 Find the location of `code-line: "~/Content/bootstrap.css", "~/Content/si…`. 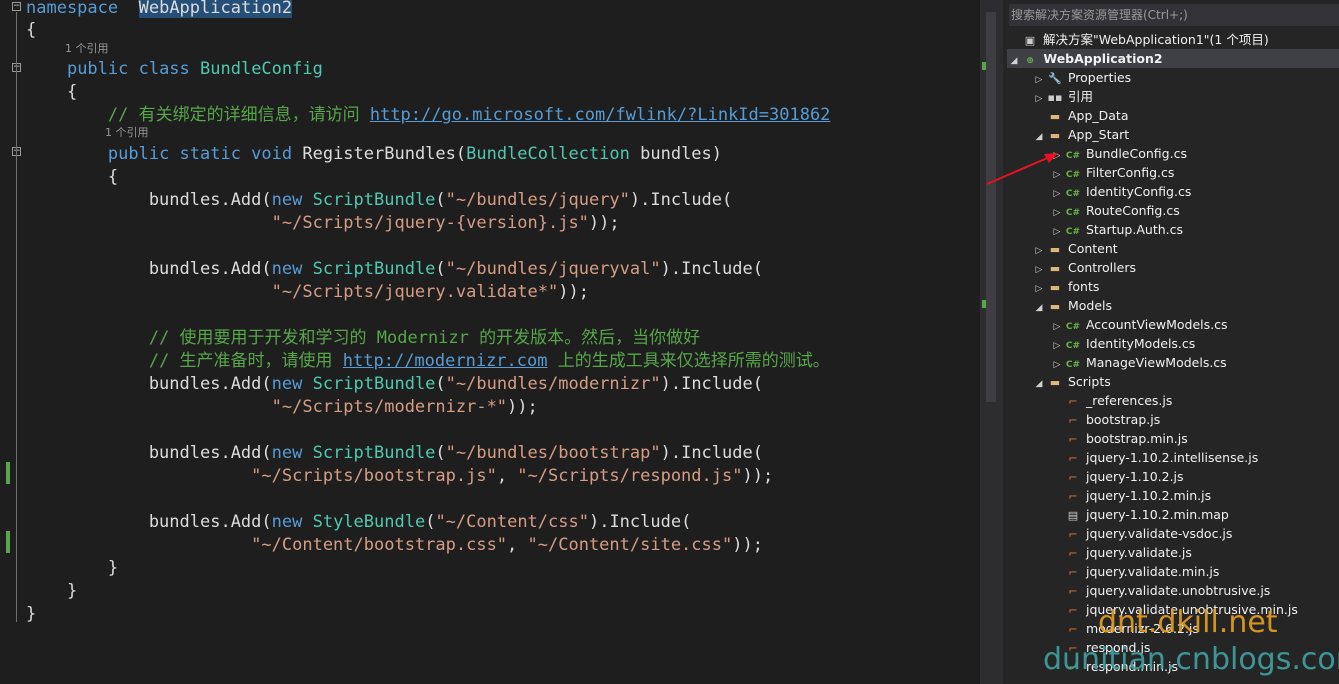

code-line: "~/Content/bootstrap.css", "~/Content/si… is located at coordinates (394, 545).